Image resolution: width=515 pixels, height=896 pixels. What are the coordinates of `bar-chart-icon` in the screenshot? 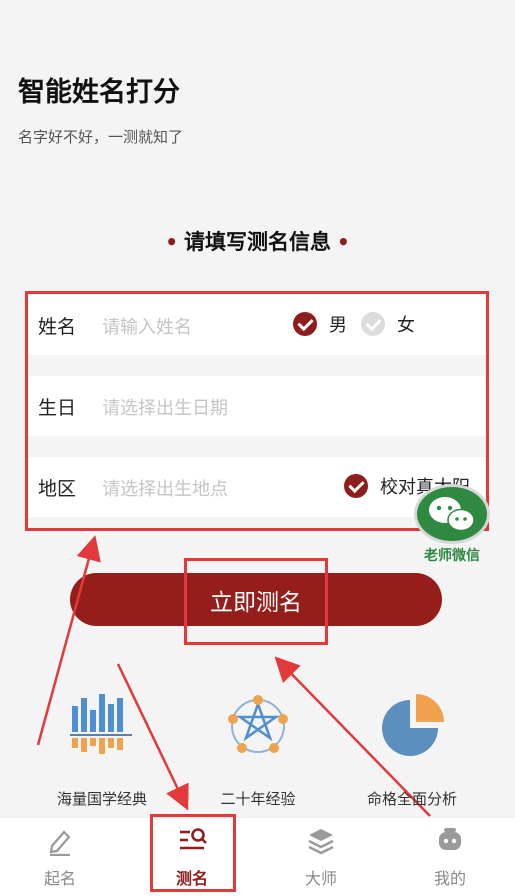 It's located at (101, 724).